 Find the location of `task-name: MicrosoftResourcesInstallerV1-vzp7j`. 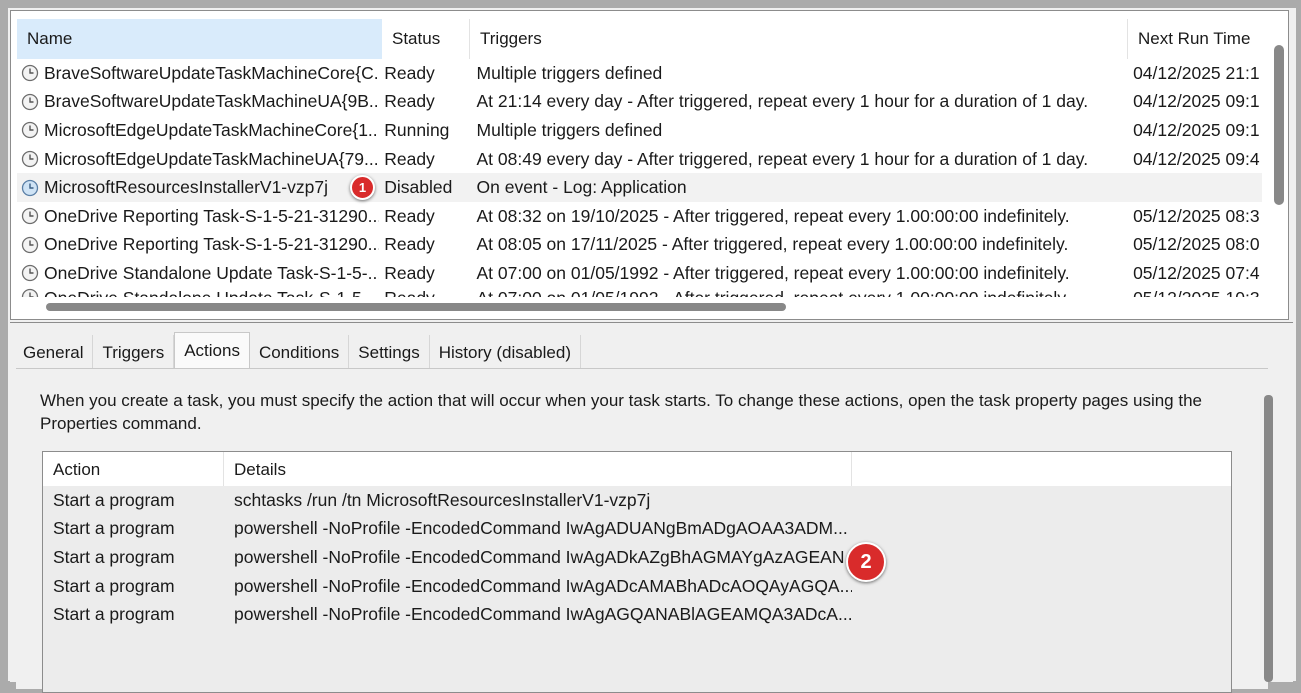

task-name: MicrosoftResourcesInstallerV1-vzp7j is located at coordinates (186, 187).